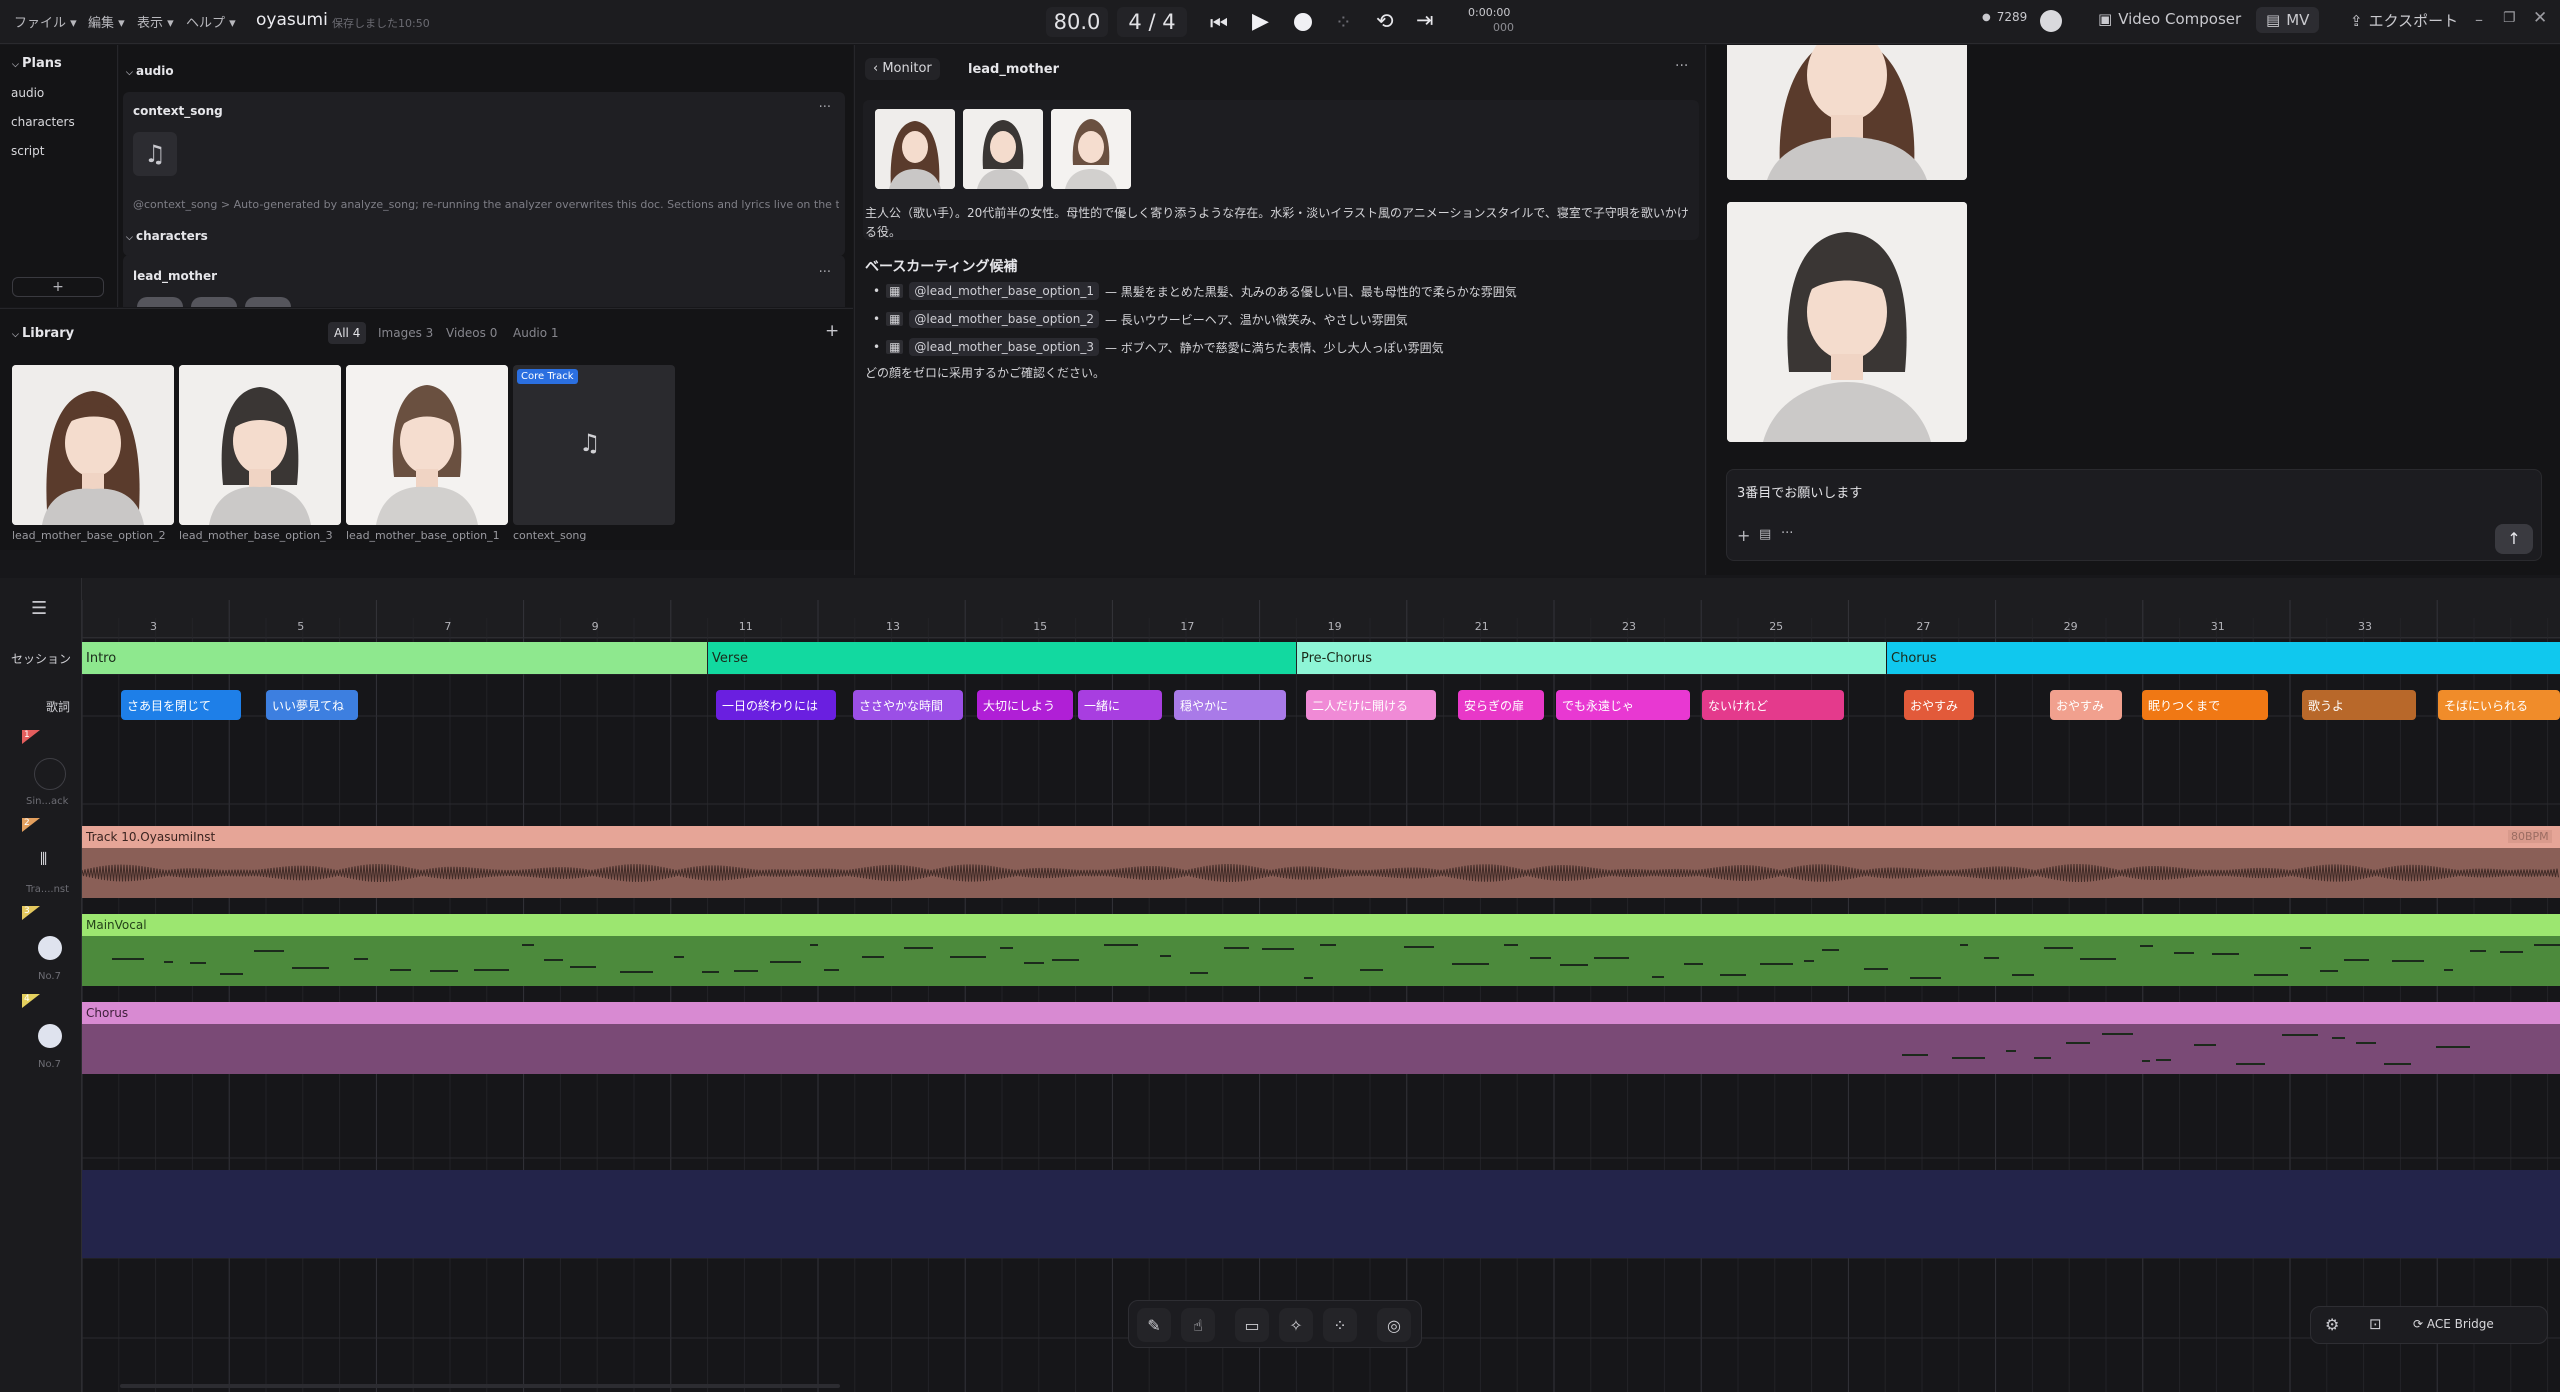 The height and width of the screenshot is (1392, 2560). Describe the element at coordinates (1321, 1049) in the screenshot. I see `chorus-clip-body` at that location.